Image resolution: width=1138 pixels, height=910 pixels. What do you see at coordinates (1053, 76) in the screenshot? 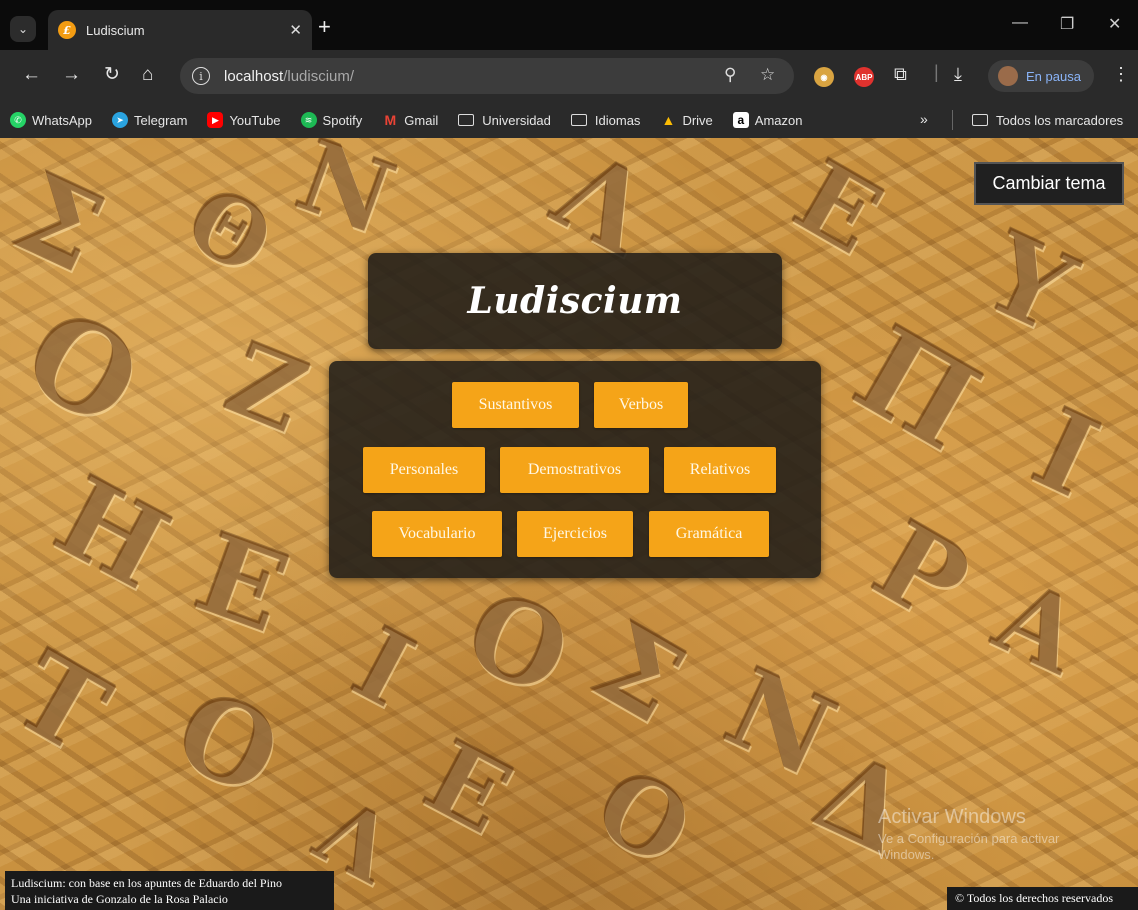
I see `profile-status: En pausa` at bounding box center [1053, 76].